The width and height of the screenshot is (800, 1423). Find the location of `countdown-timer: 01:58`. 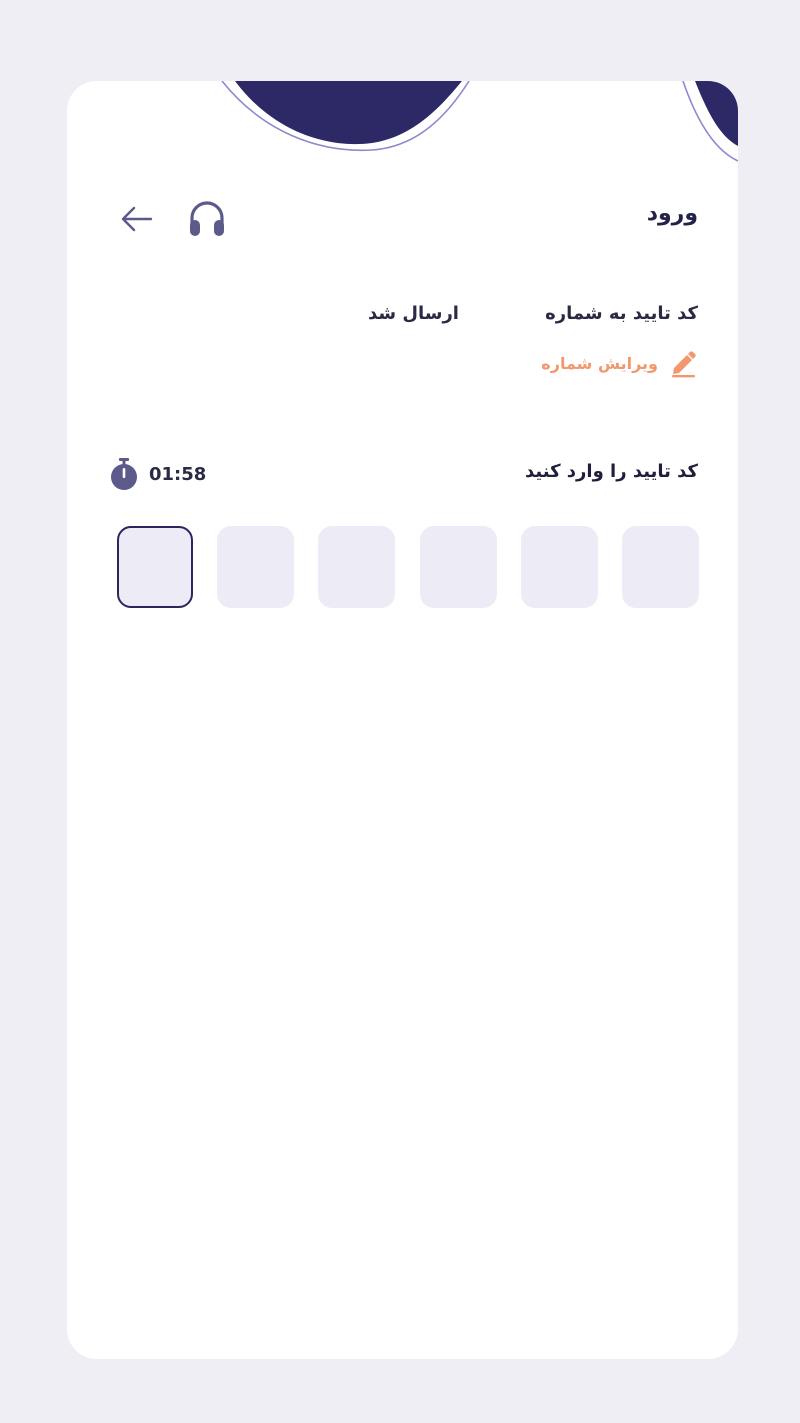

countdown-timer: 01:58 is located at coordinates (157, 474).